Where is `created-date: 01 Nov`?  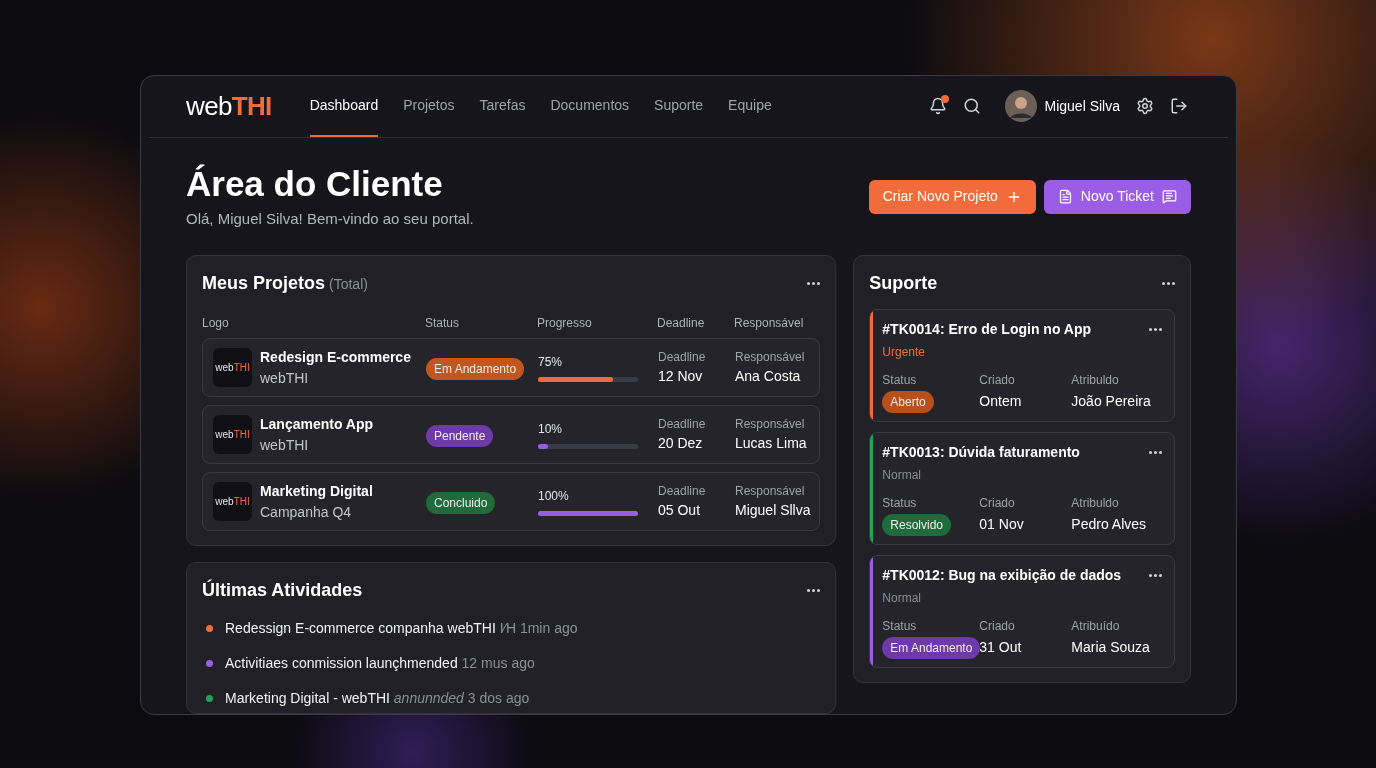
created-date: 01 Nov is located at coordinates (1002, 524).